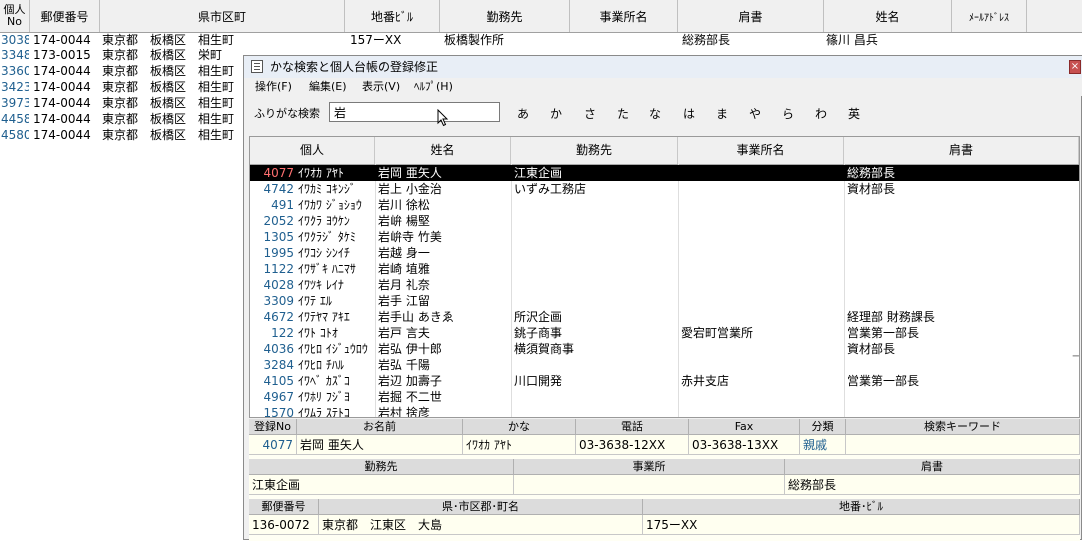  I want to click on list-item: 4105 ｲﾜﾍﾞ ｶｽﾞｺ 岩辺 加壽子 川口開発 赤井支店 営業第一部長, so click(664, 381).